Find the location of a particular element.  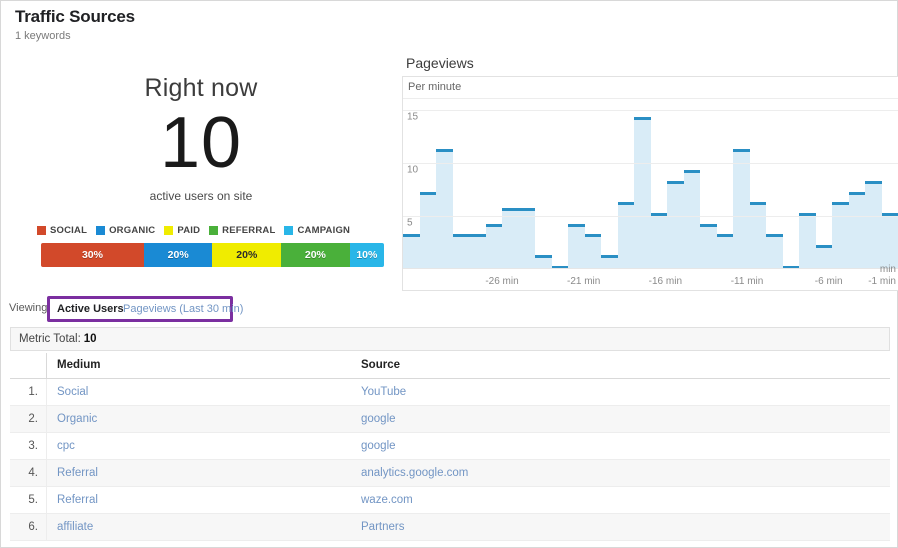

page-subtitle: 1 keywords is located at coordinates (43, 36).